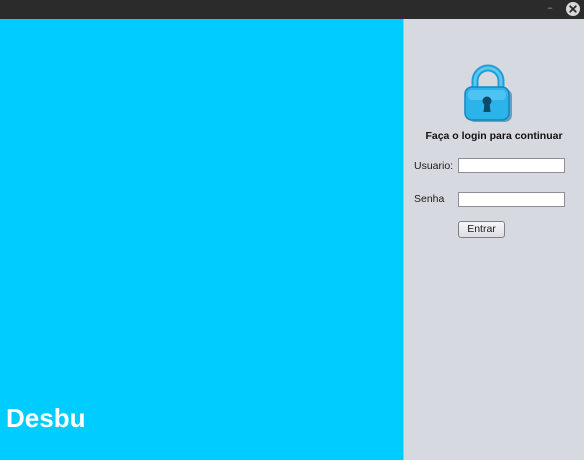 The width and height of the screenshot is (584, 460). What do you see at coordinates (481, 229) in the screenshot?
I see `login-button: Entrar` at bounding box center [481, 229].